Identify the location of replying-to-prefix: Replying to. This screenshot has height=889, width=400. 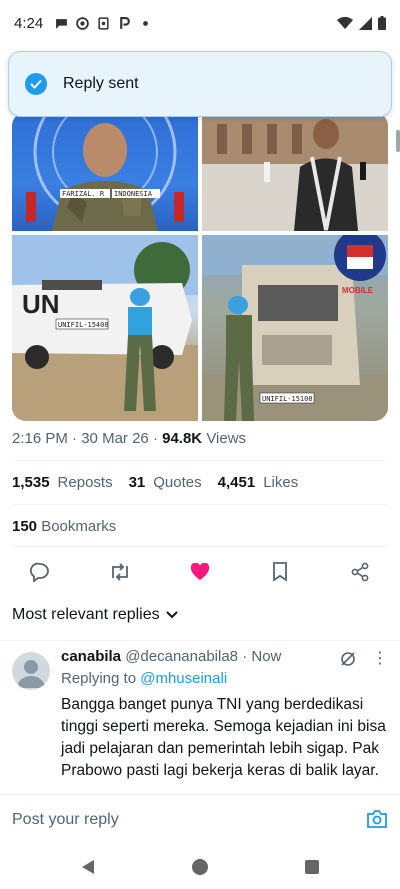
(99, 678).